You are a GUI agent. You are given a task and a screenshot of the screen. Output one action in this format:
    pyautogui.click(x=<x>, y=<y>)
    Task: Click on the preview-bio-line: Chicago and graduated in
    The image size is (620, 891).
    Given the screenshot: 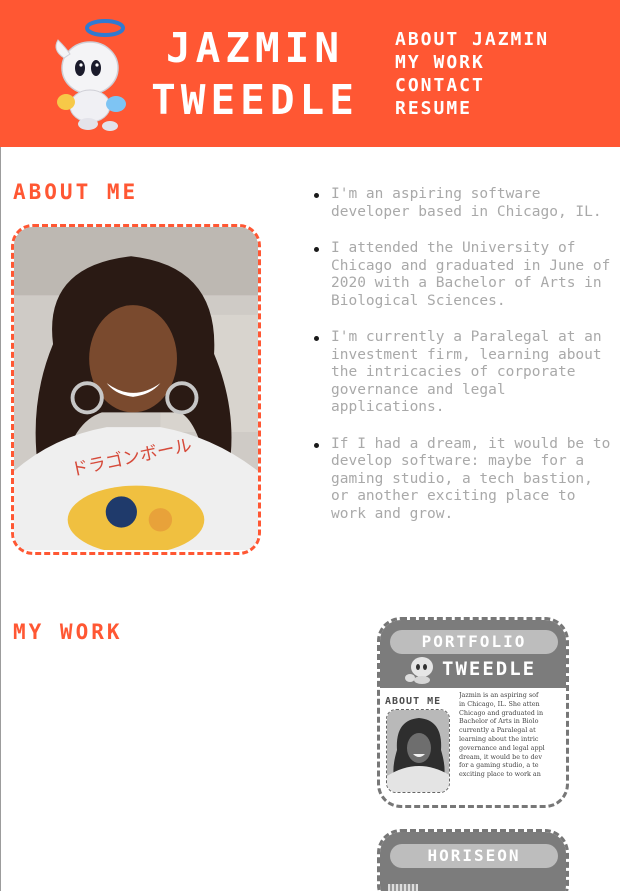 What is the action you would take?
    pyautogui.click(x=501, y=712)
    